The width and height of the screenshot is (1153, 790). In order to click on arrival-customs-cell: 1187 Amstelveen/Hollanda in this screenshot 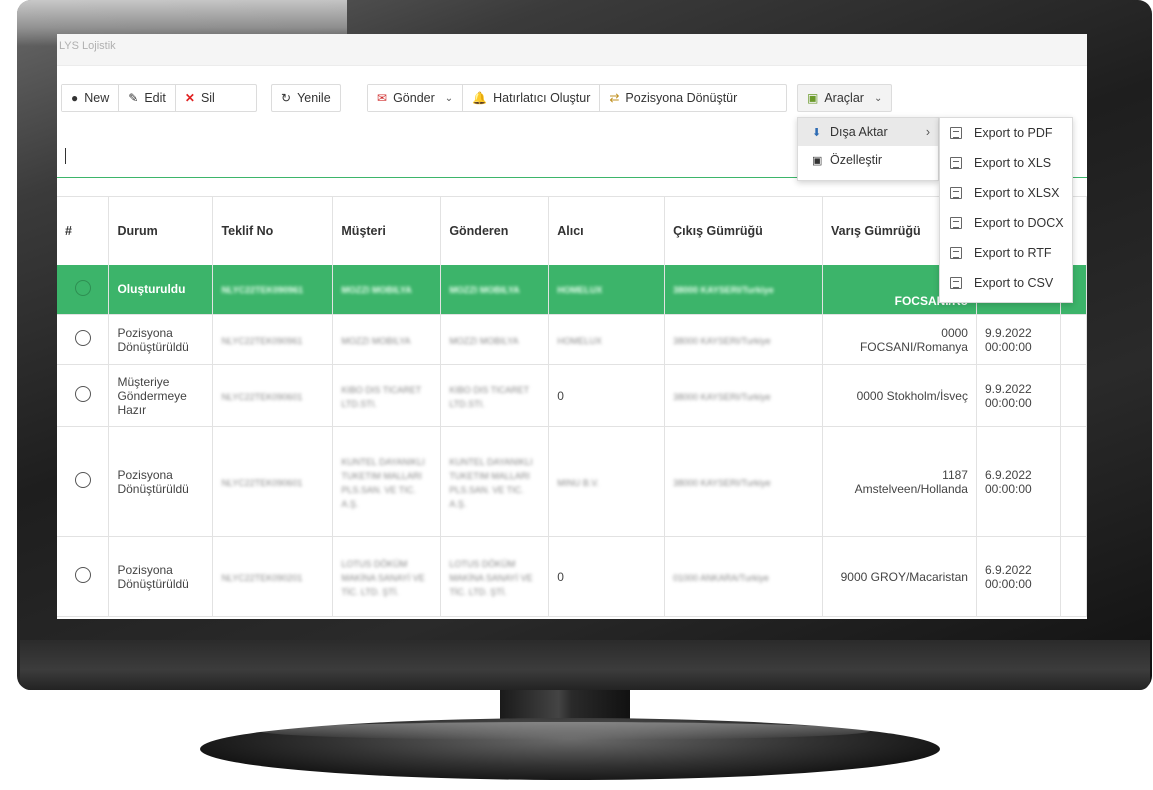, I will do `click(899, 481)`.